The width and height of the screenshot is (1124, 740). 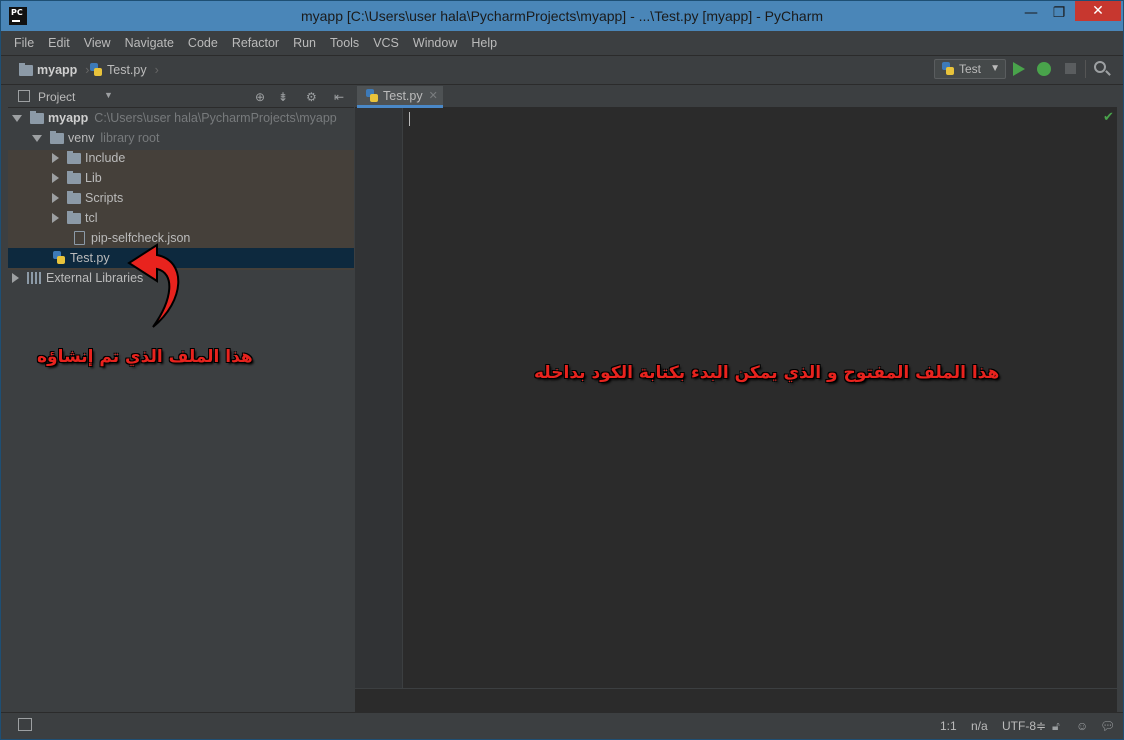 I want to click on close-button: ✕, so click(x=1098, y=11).